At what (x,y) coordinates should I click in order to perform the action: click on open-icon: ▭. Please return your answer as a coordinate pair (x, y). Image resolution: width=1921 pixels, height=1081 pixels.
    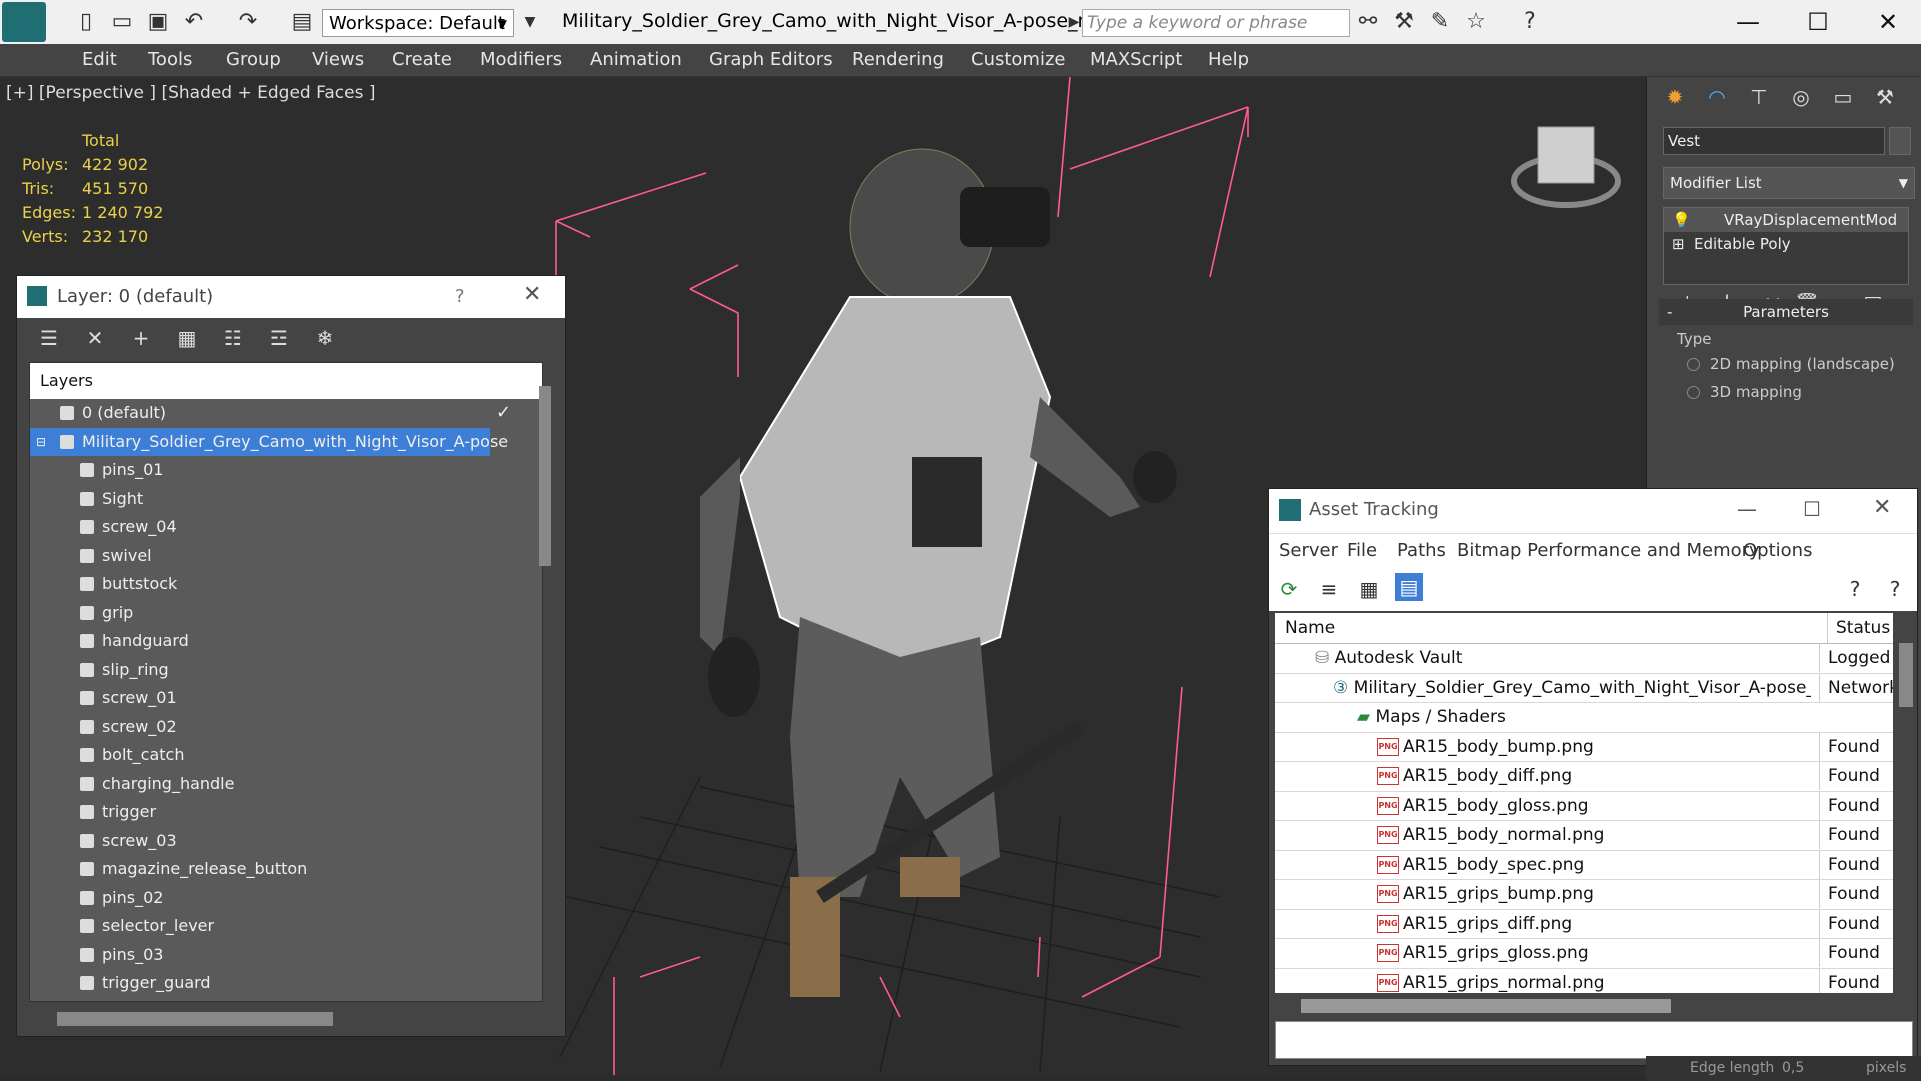
    Looking at the image, I should click on (122, 22).